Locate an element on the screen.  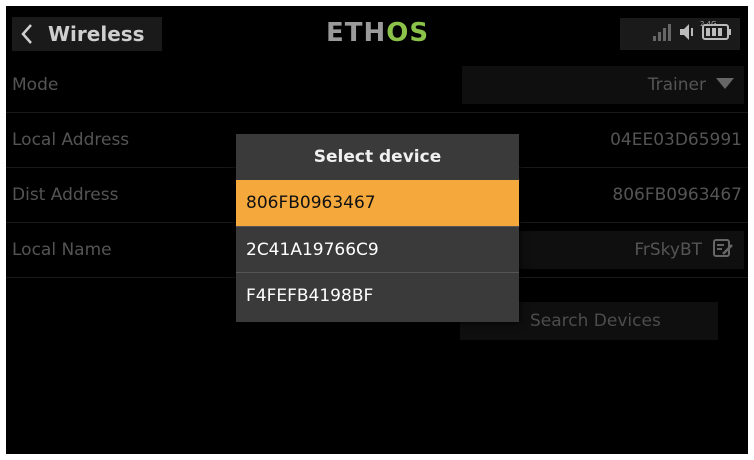
band-label: 2.4G is located at coordinates (708, 24).